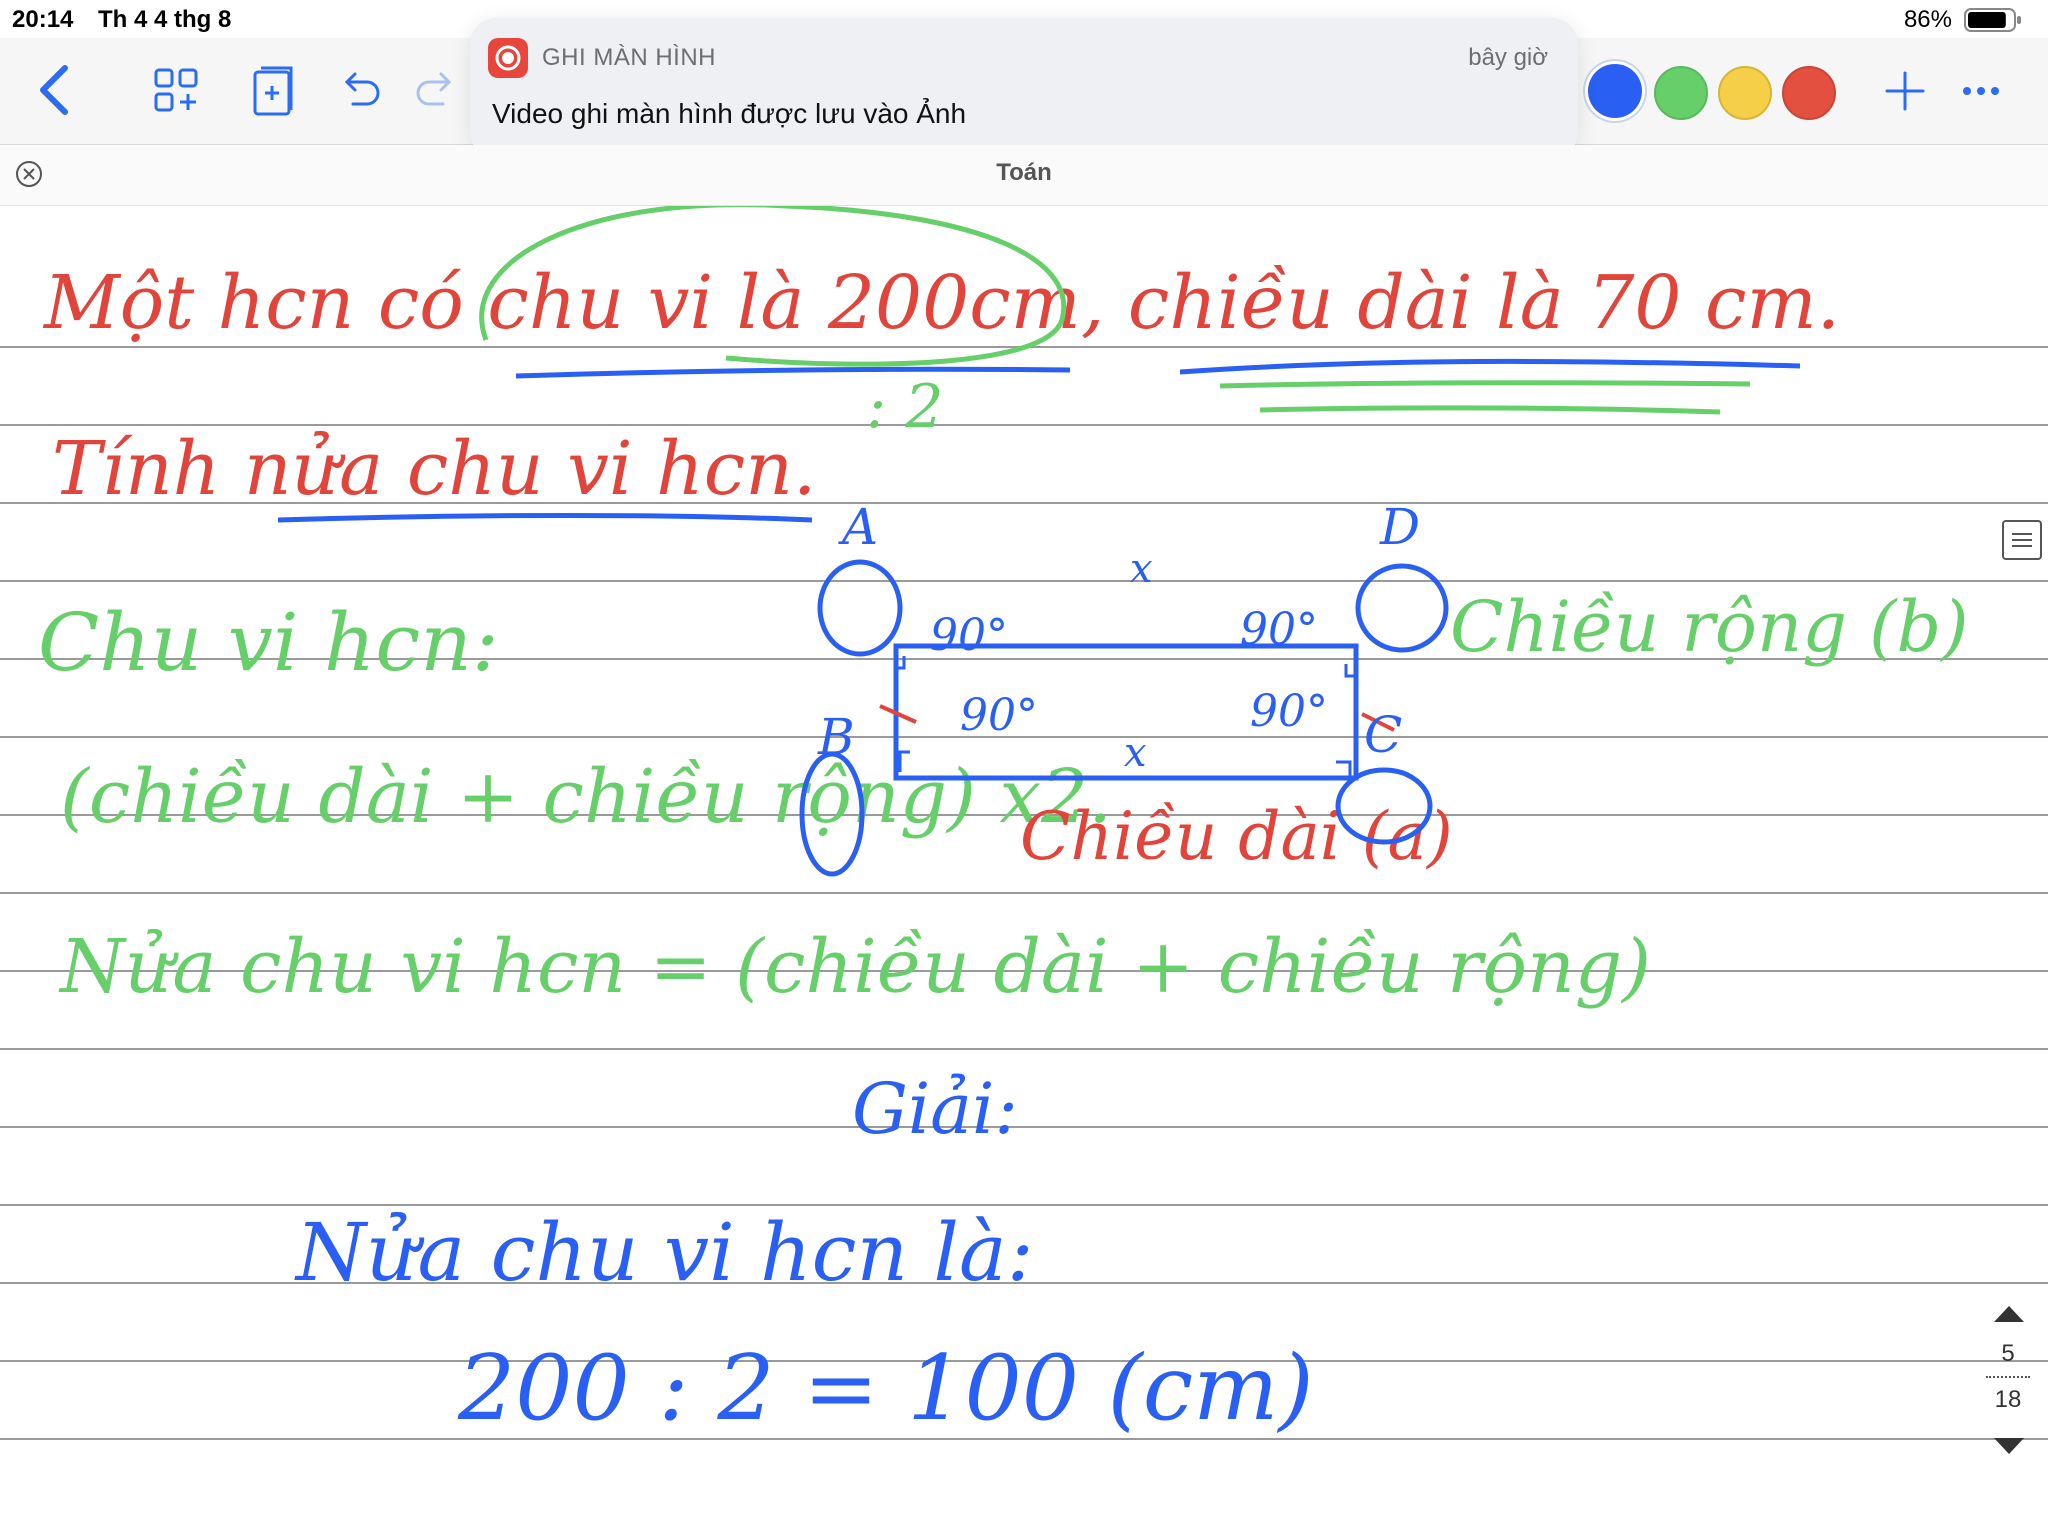 The image size is (2048, 1536). I want to click on color-swatch-red, so click(1809, 93).